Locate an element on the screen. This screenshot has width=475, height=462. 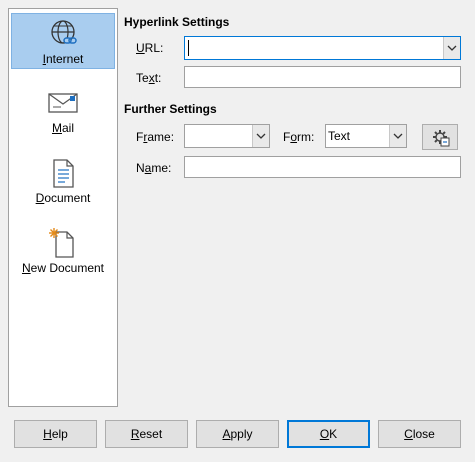
close-button: Close is located at coordinates (419, 434).